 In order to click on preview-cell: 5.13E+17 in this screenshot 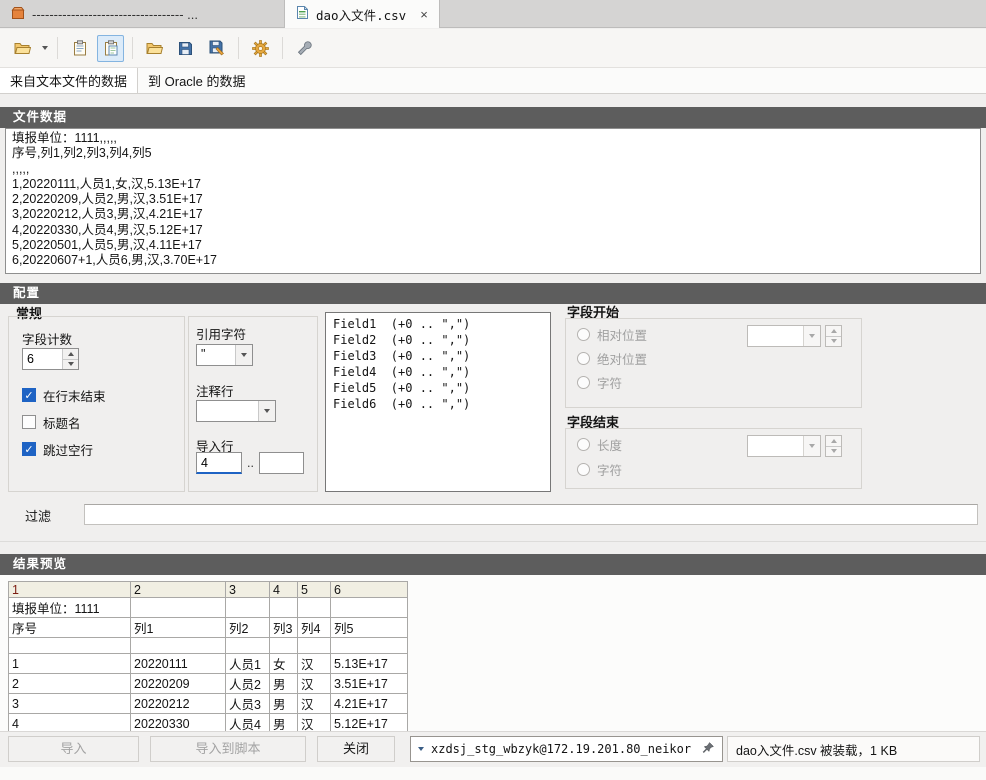, I will do `click(369, 663)`.